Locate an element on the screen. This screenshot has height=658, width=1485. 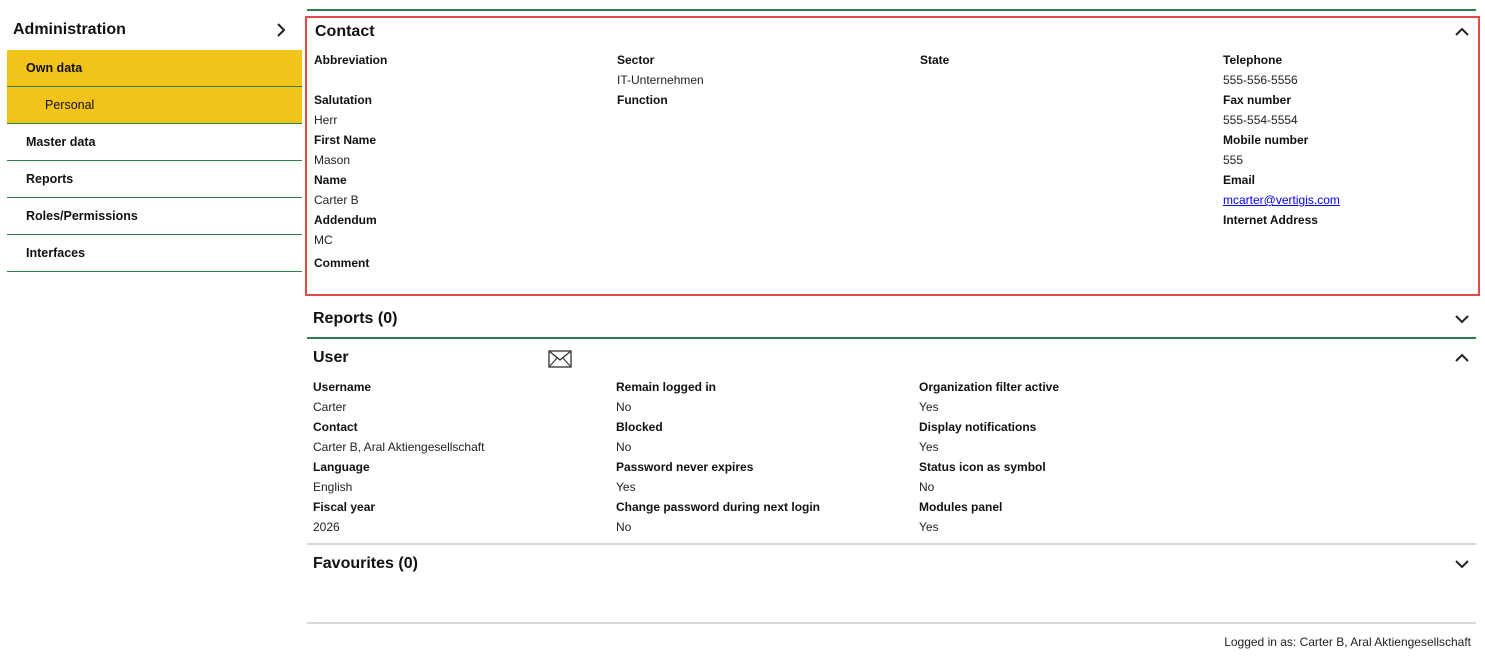
change-password-value: No is located at coordinates (624, 527).